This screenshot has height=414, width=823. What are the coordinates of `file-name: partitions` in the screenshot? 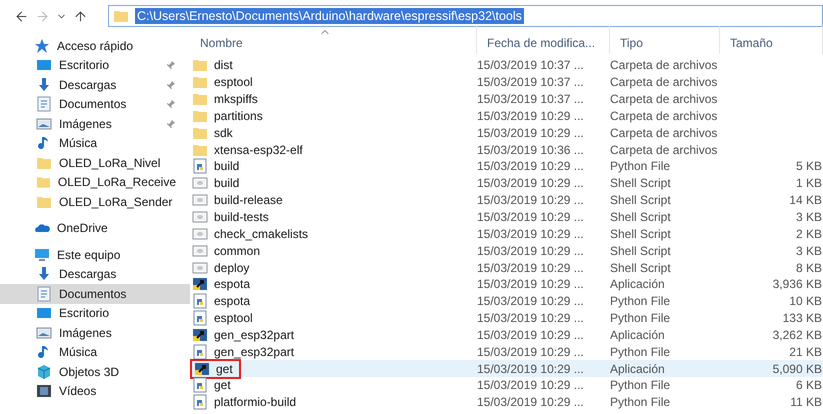 It's located at (238, 115).